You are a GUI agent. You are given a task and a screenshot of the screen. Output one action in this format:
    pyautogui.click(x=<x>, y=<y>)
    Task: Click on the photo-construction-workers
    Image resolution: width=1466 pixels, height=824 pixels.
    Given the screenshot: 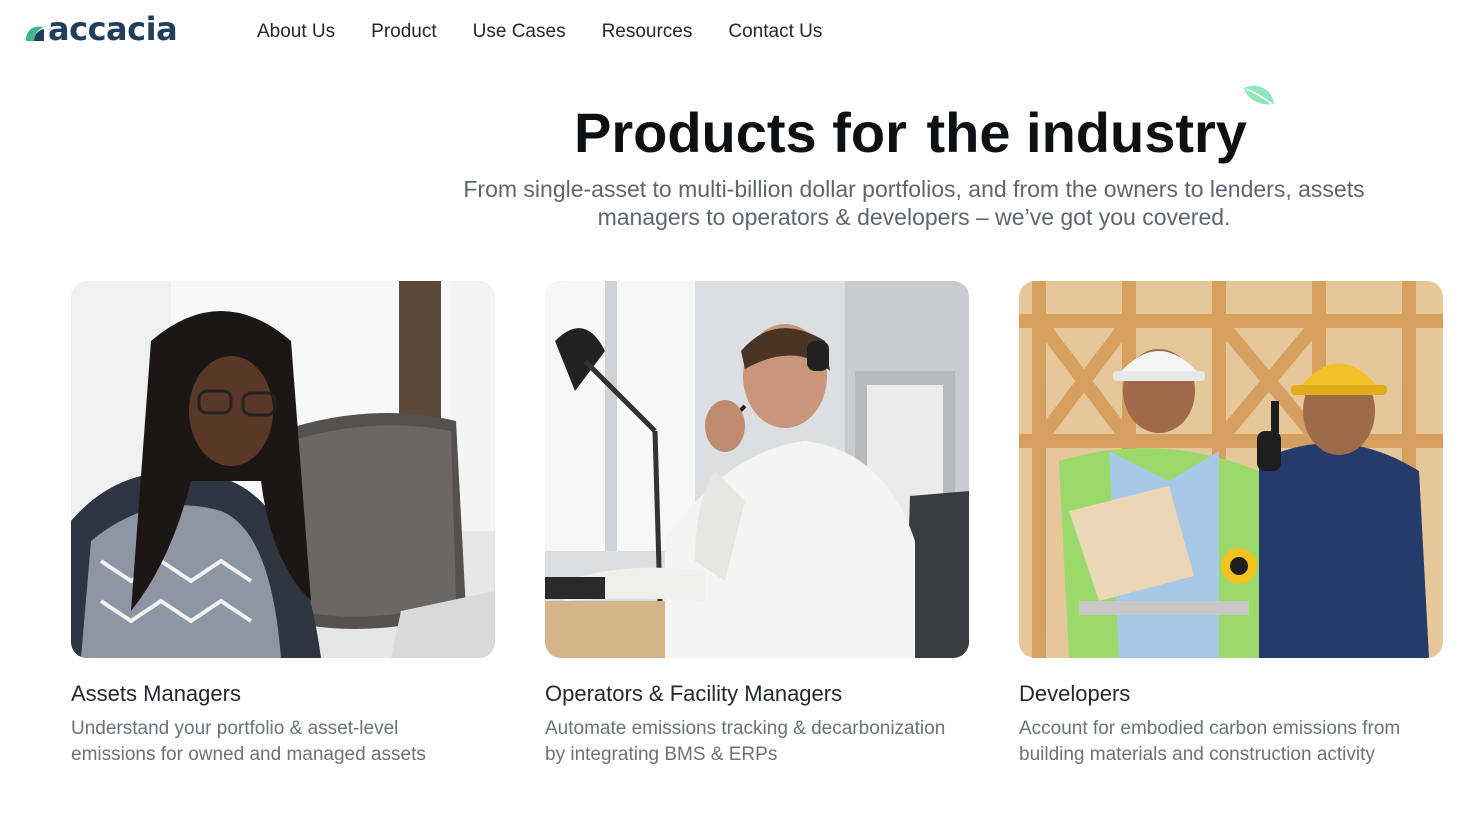 What is the action you would take?
    pyautogui.click(x=1231, y=469)
    